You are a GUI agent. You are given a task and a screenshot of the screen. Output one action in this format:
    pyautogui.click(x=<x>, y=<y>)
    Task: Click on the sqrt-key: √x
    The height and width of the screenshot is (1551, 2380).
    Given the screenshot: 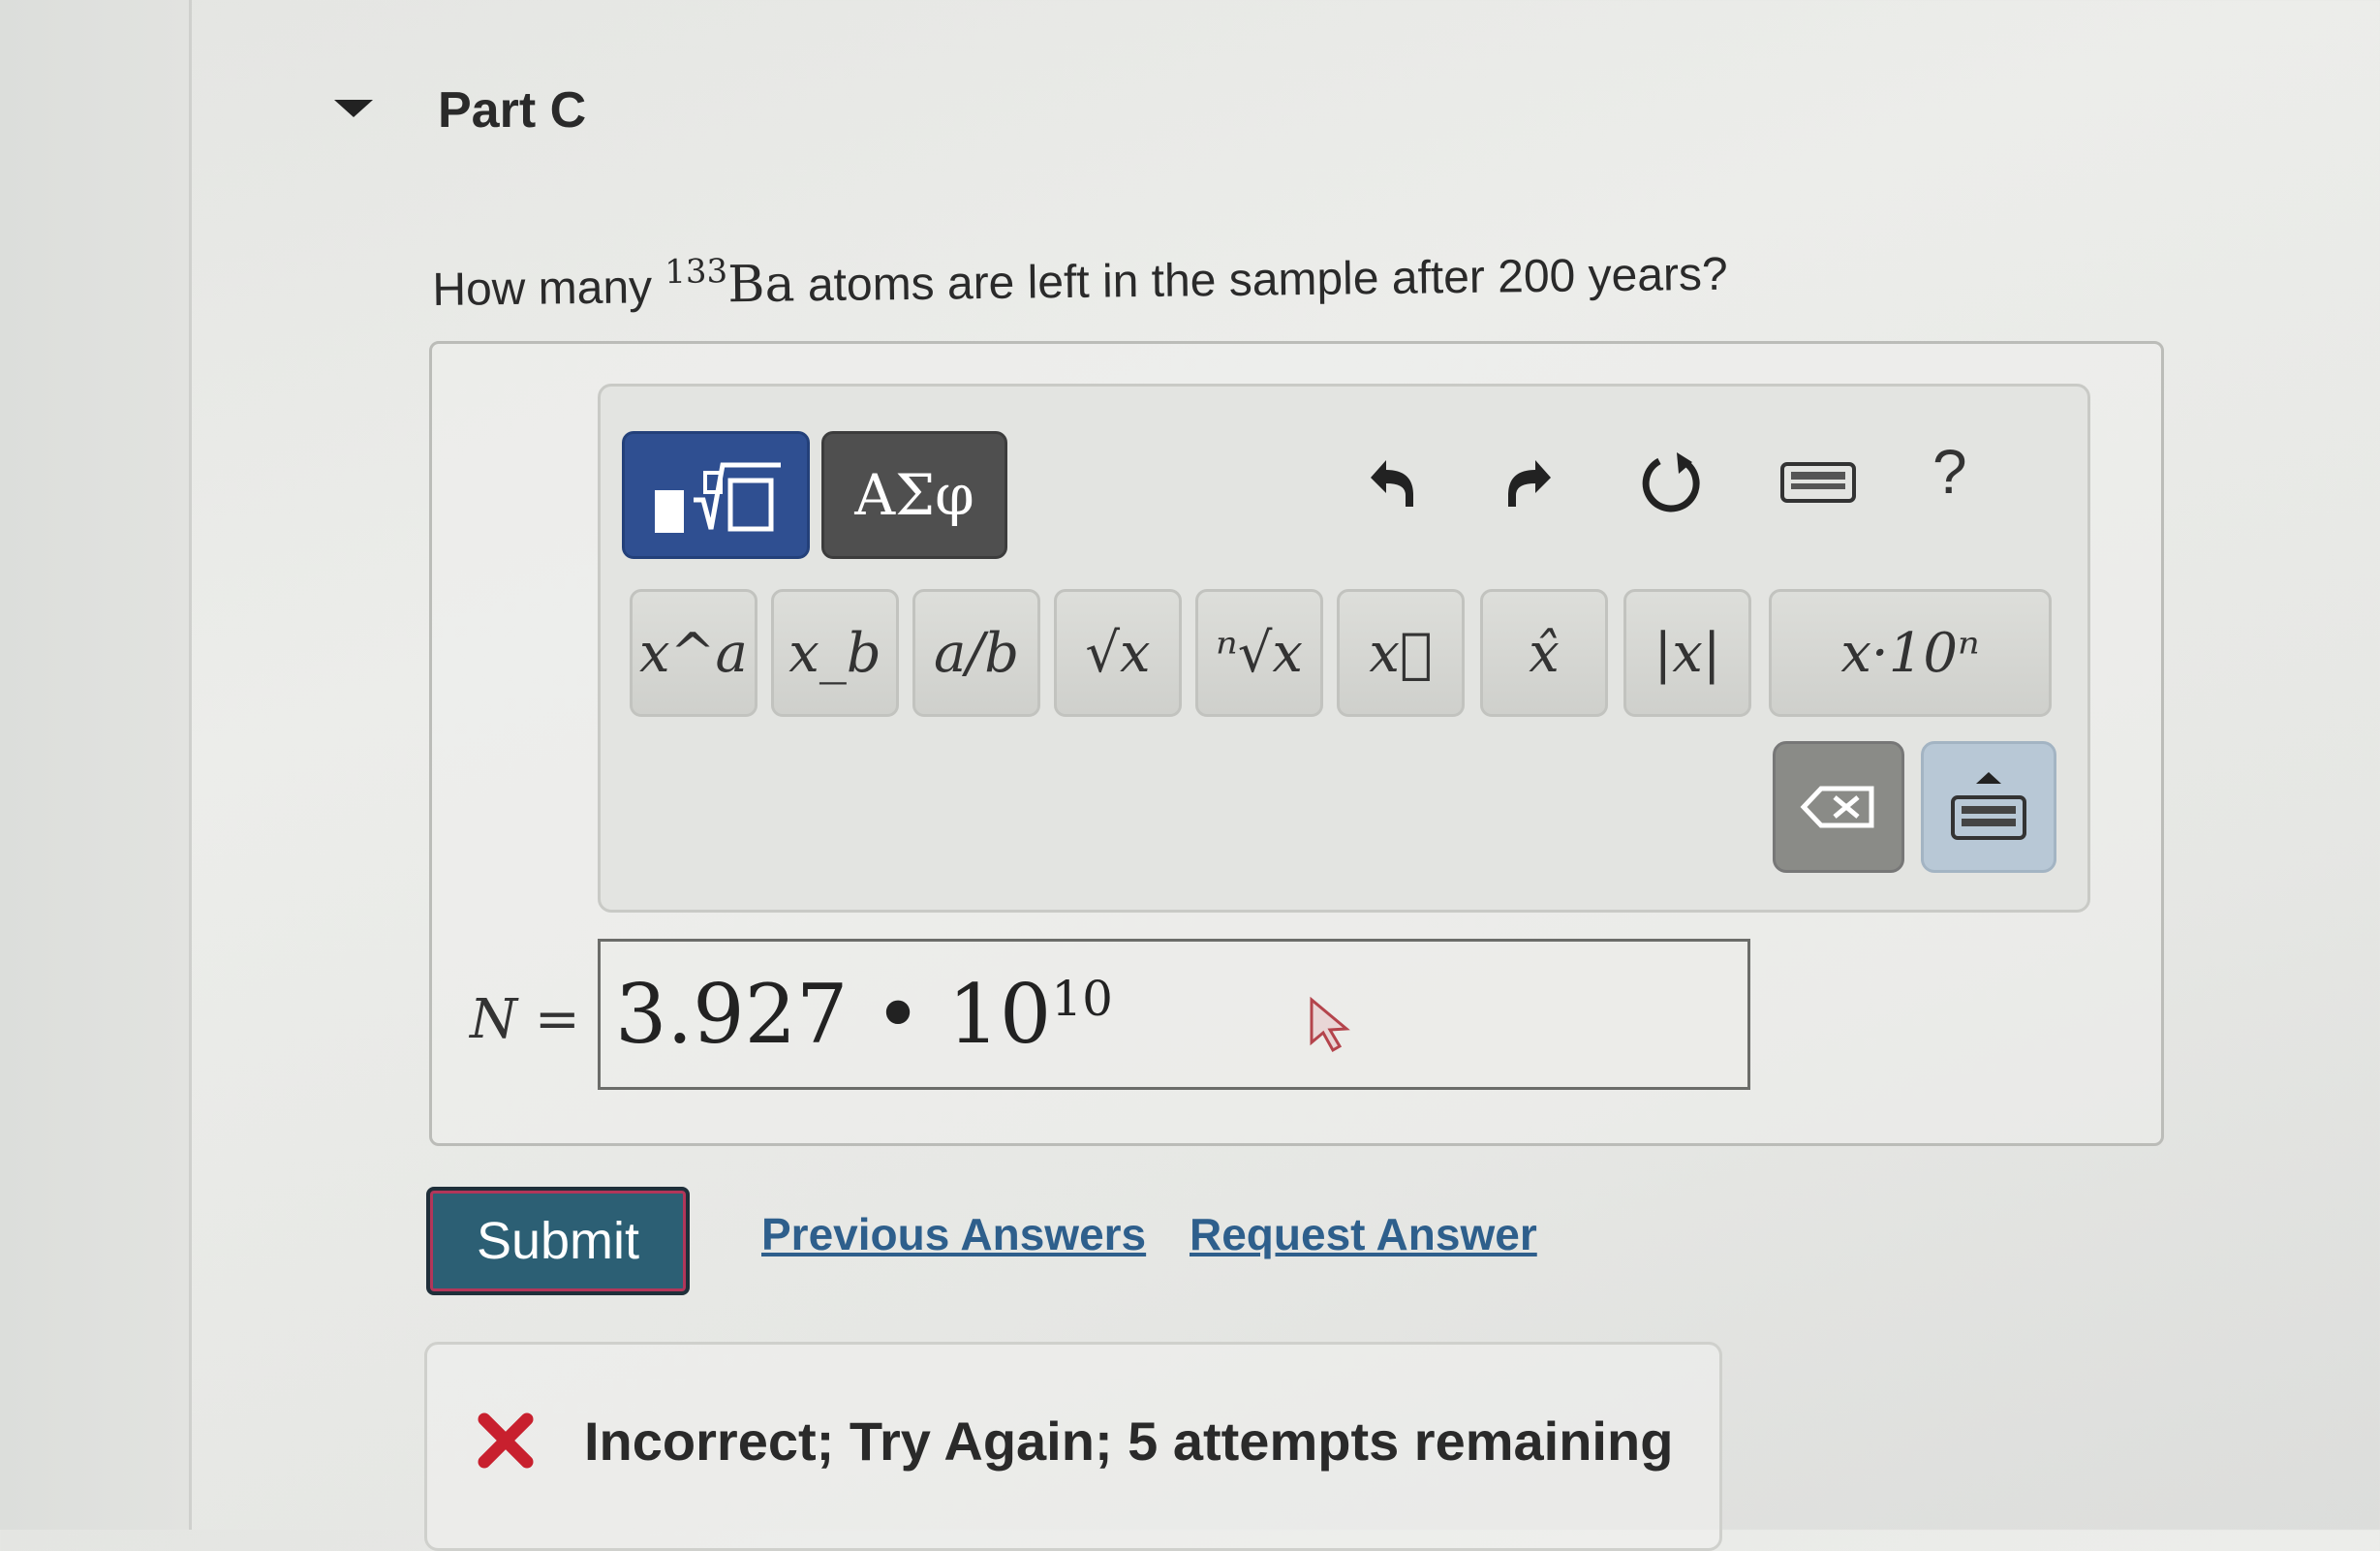 What is the action you would take?
    pyautogui.click(x=1118, y=653)
    